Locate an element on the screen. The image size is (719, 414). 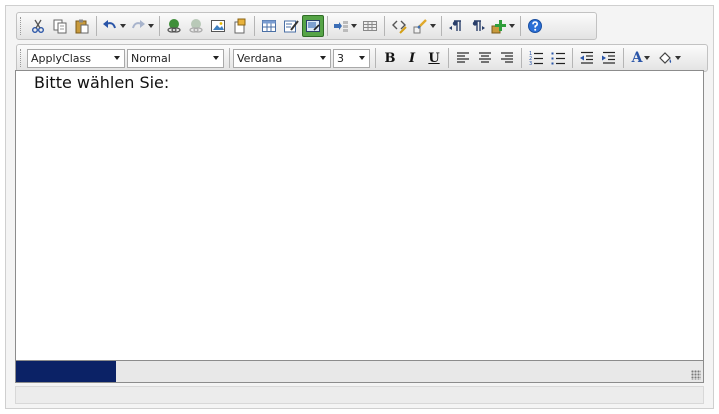
document-icon is located at coordinates (240, 26).